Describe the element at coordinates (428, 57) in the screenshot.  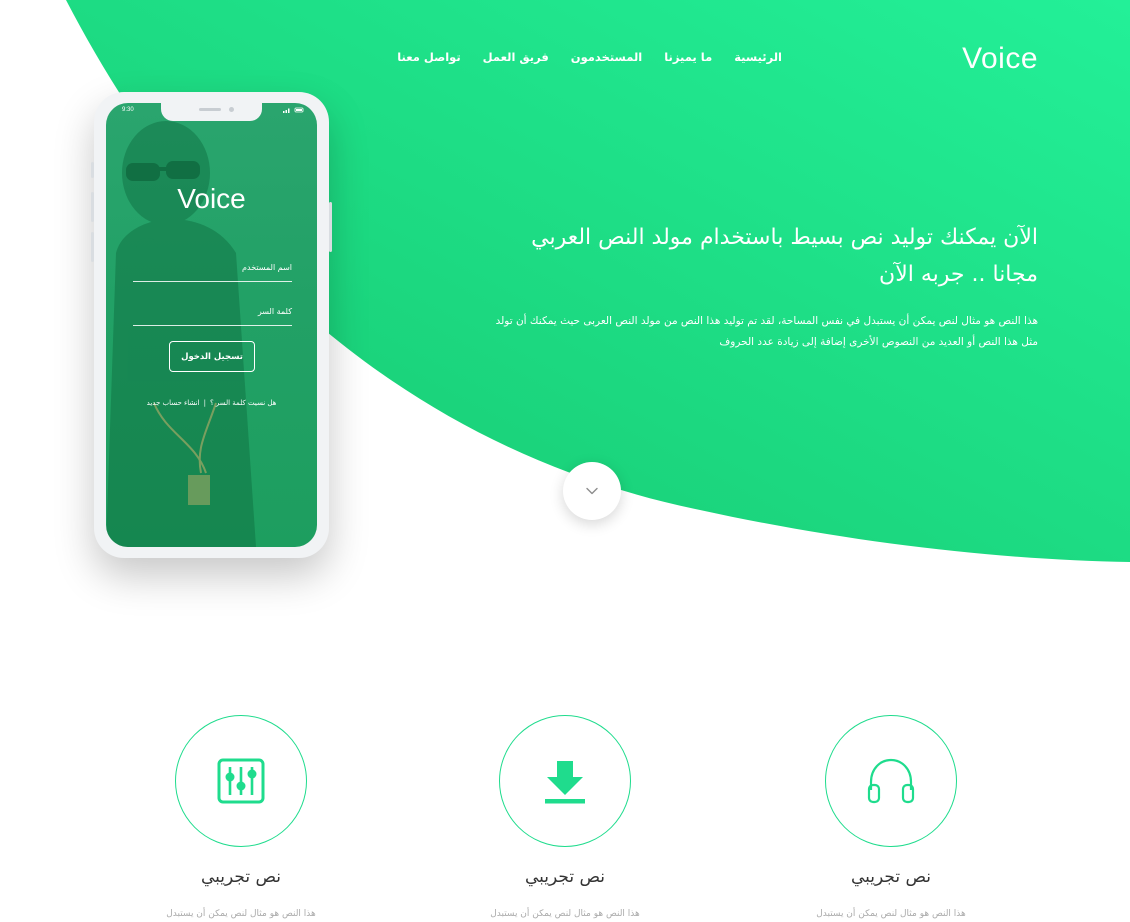
I see `nav-item-contact: تواصل معنا` at that location.